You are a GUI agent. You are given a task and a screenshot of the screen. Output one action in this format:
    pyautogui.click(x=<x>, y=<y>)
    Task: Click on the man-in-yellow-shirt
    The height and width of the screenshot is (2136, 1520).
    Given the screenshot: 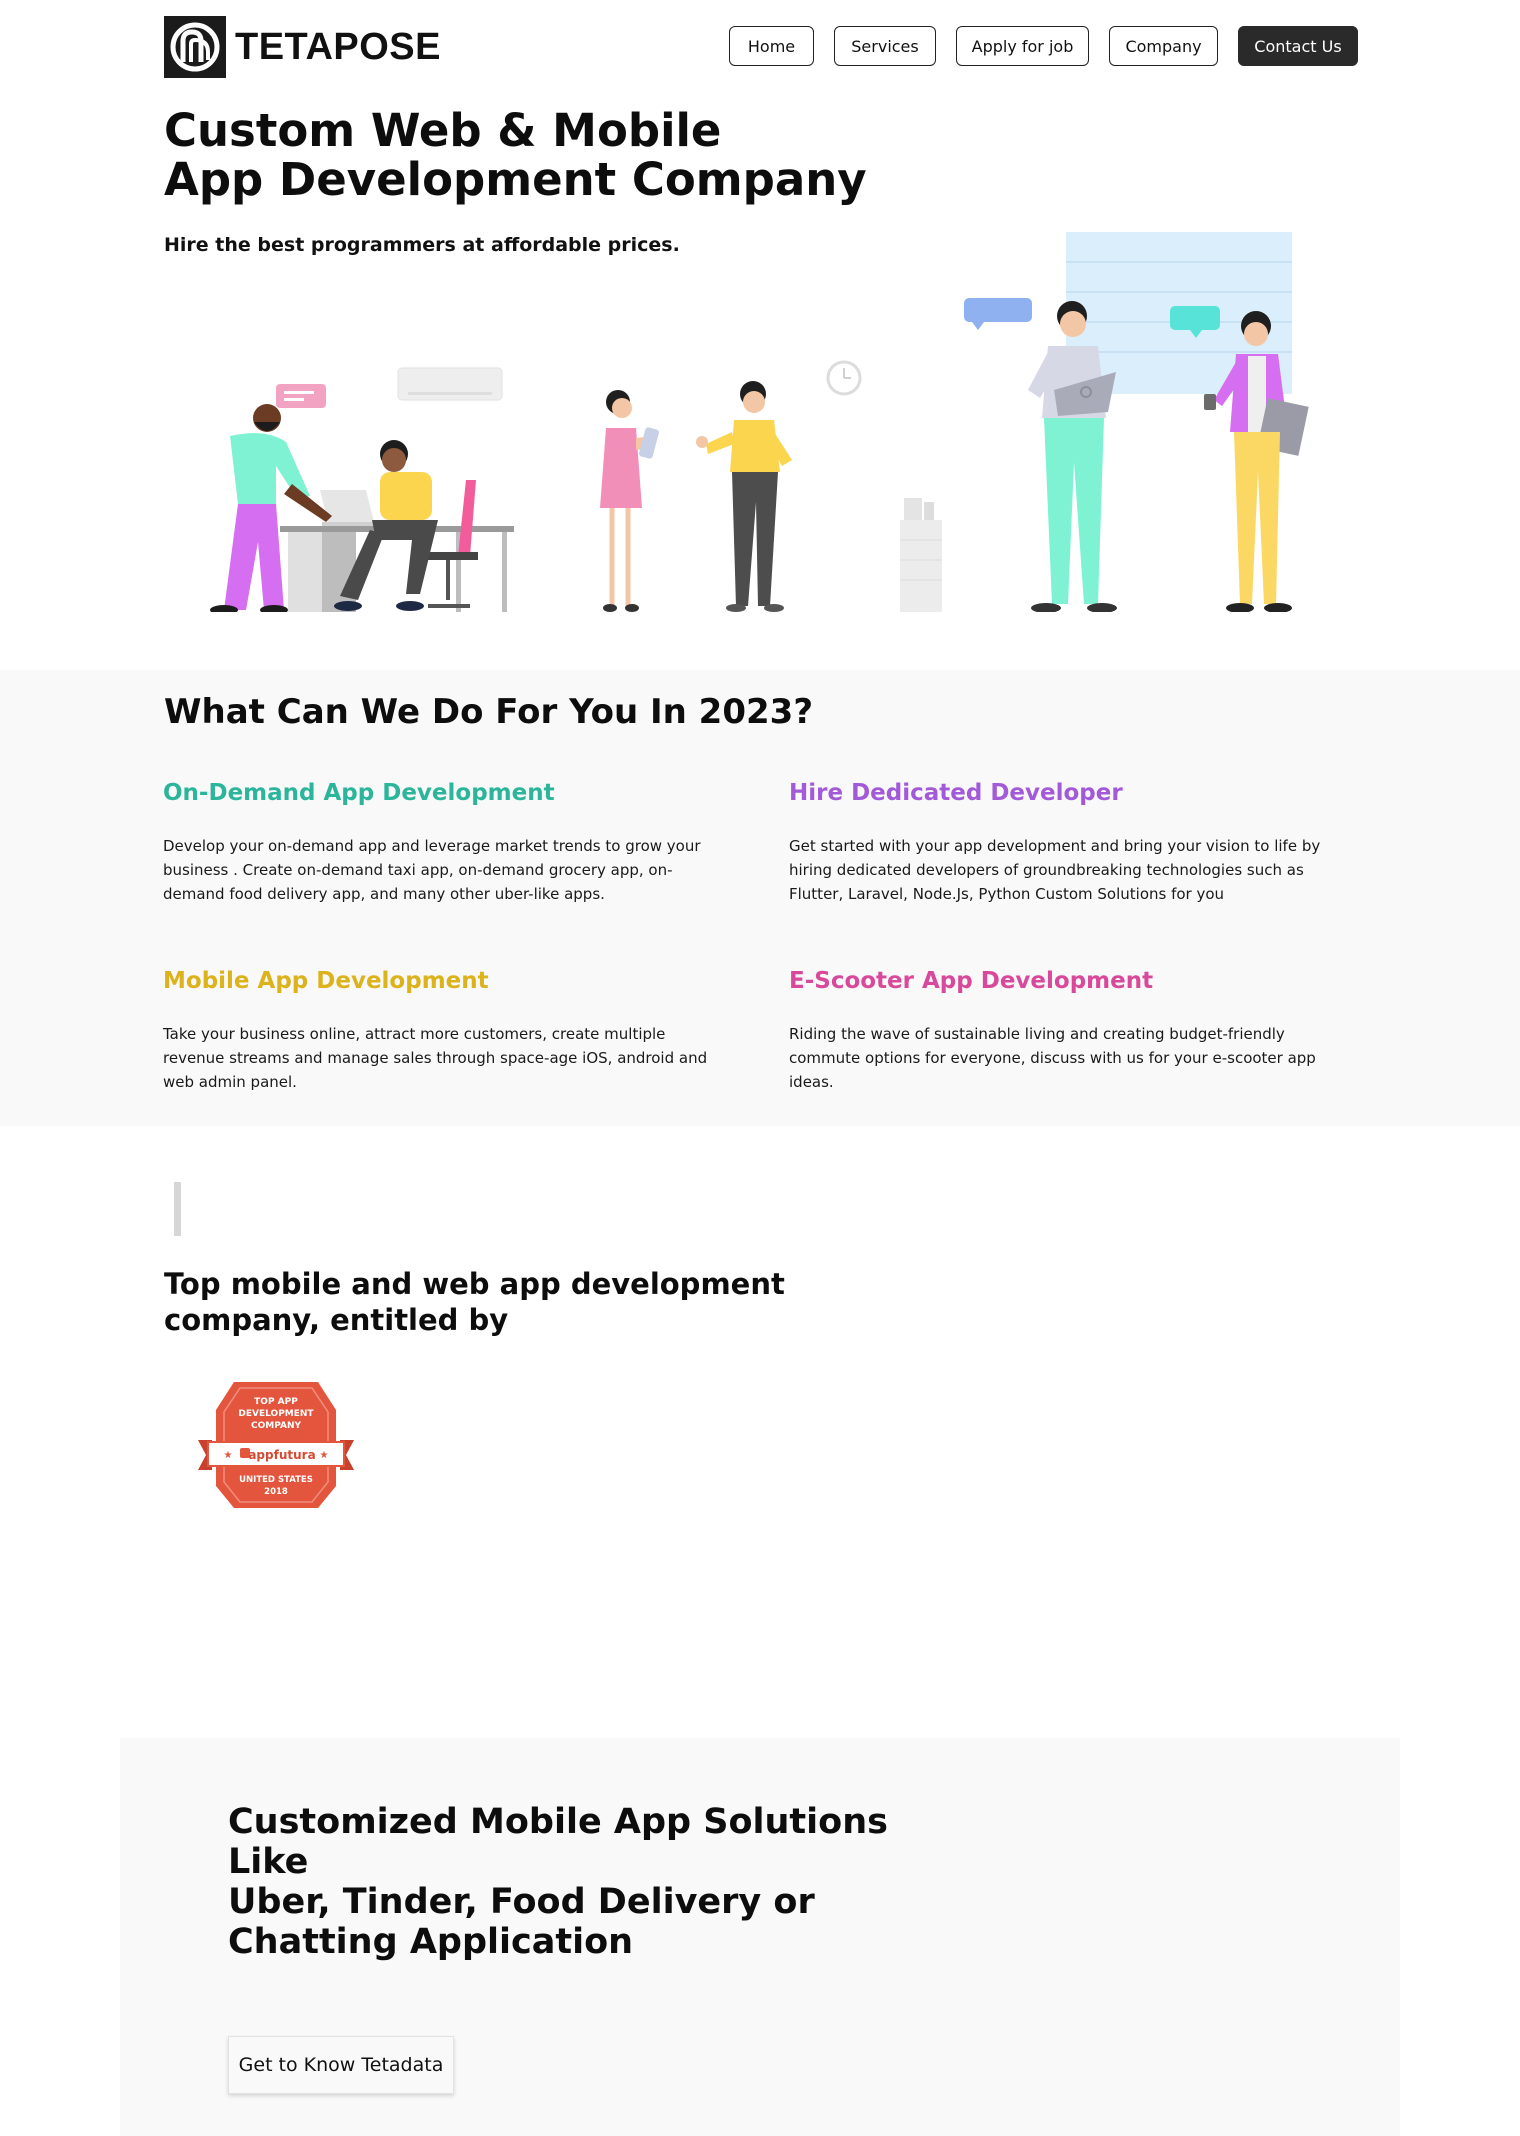 What is the action you would take?
    pyautogui.click(x=744, y=496)
    